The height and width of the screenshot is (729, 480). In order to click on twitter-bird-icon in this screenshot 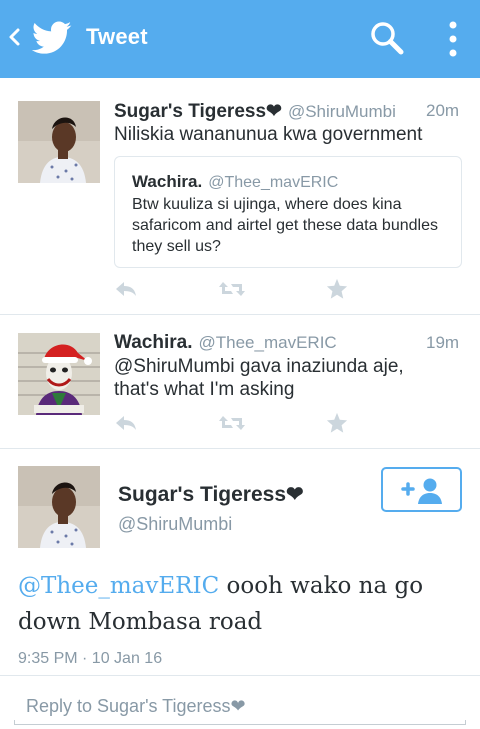, I will do `click(52, 38)`.